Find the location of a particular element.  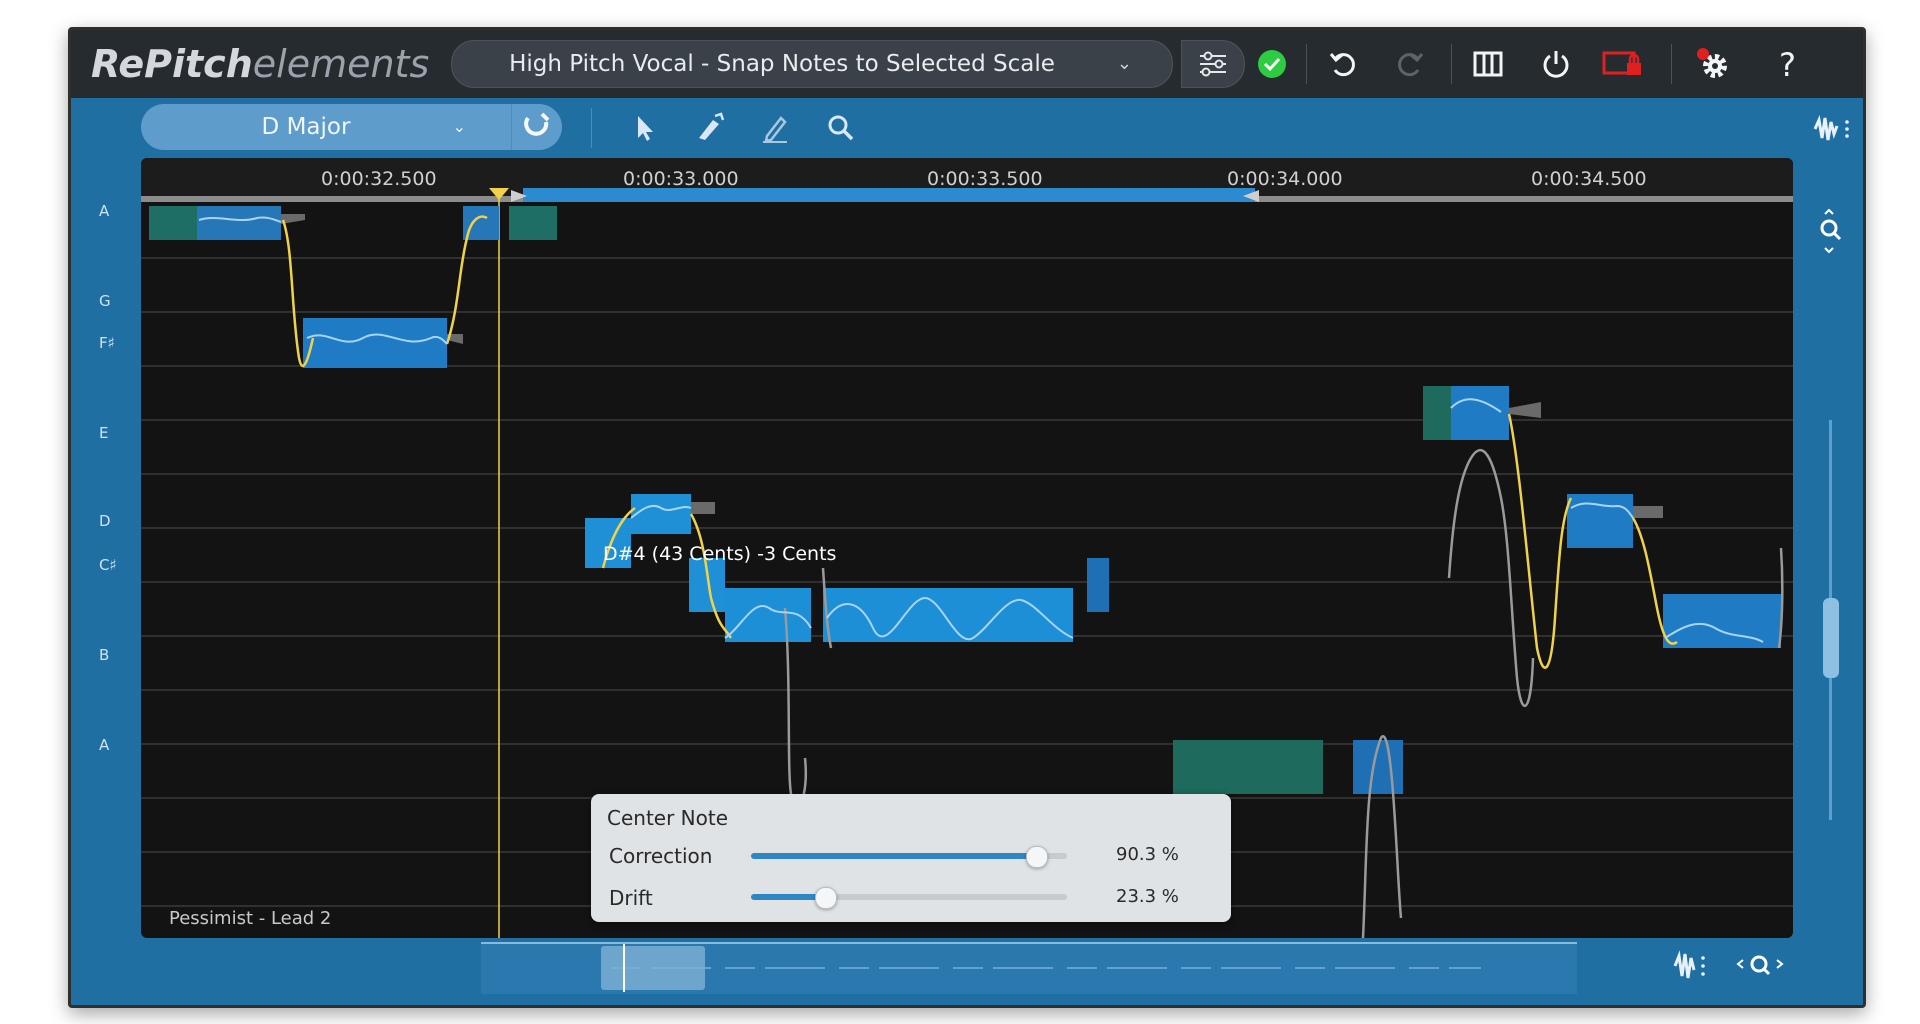

note-label: B is located at coordinates (104, 655).